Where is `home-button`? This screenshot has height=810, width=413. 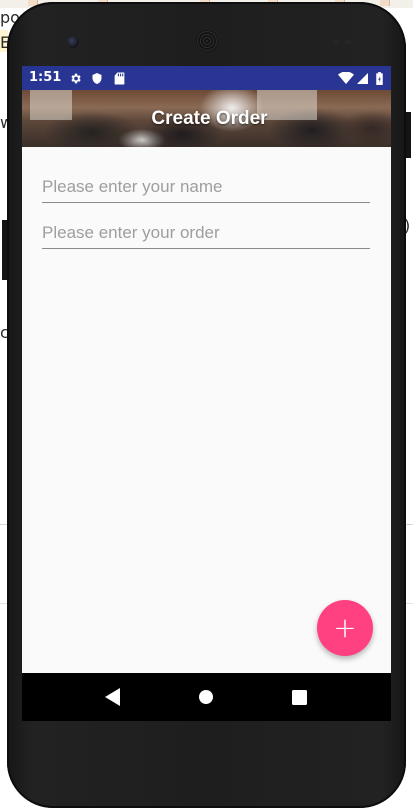
home-button is located at coordinates (206, 697).